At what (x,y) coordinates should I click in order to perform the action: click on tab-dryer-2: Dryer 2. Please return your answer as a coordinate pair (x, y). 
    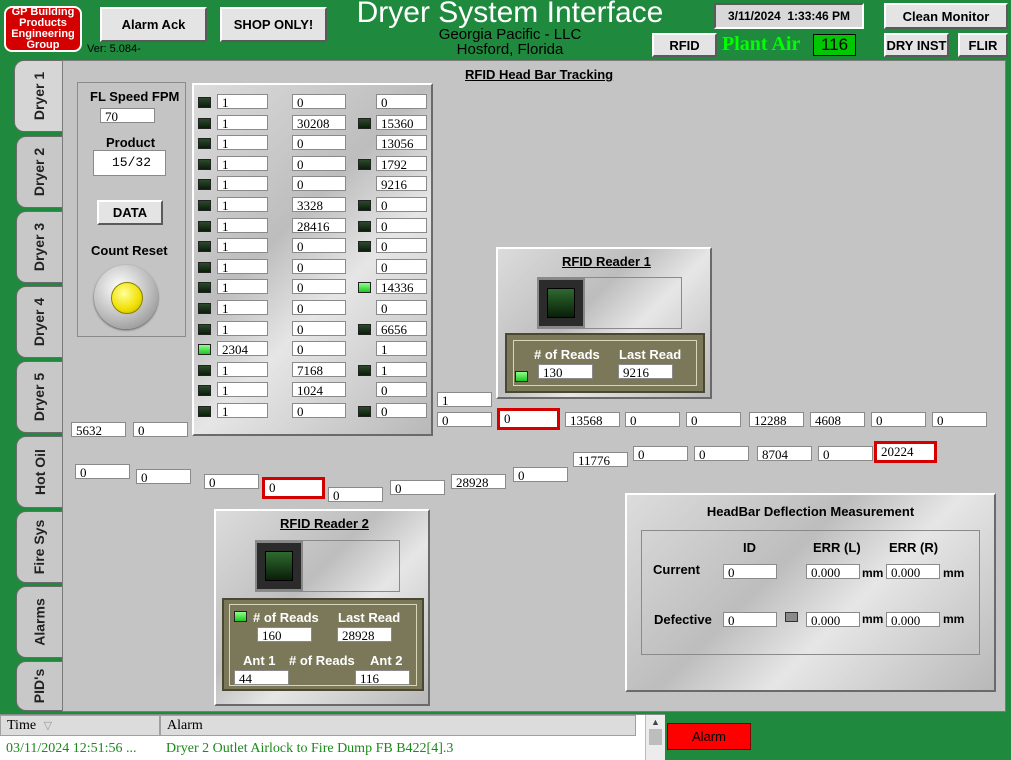
    Looking at the image, I should click on (39, 172).